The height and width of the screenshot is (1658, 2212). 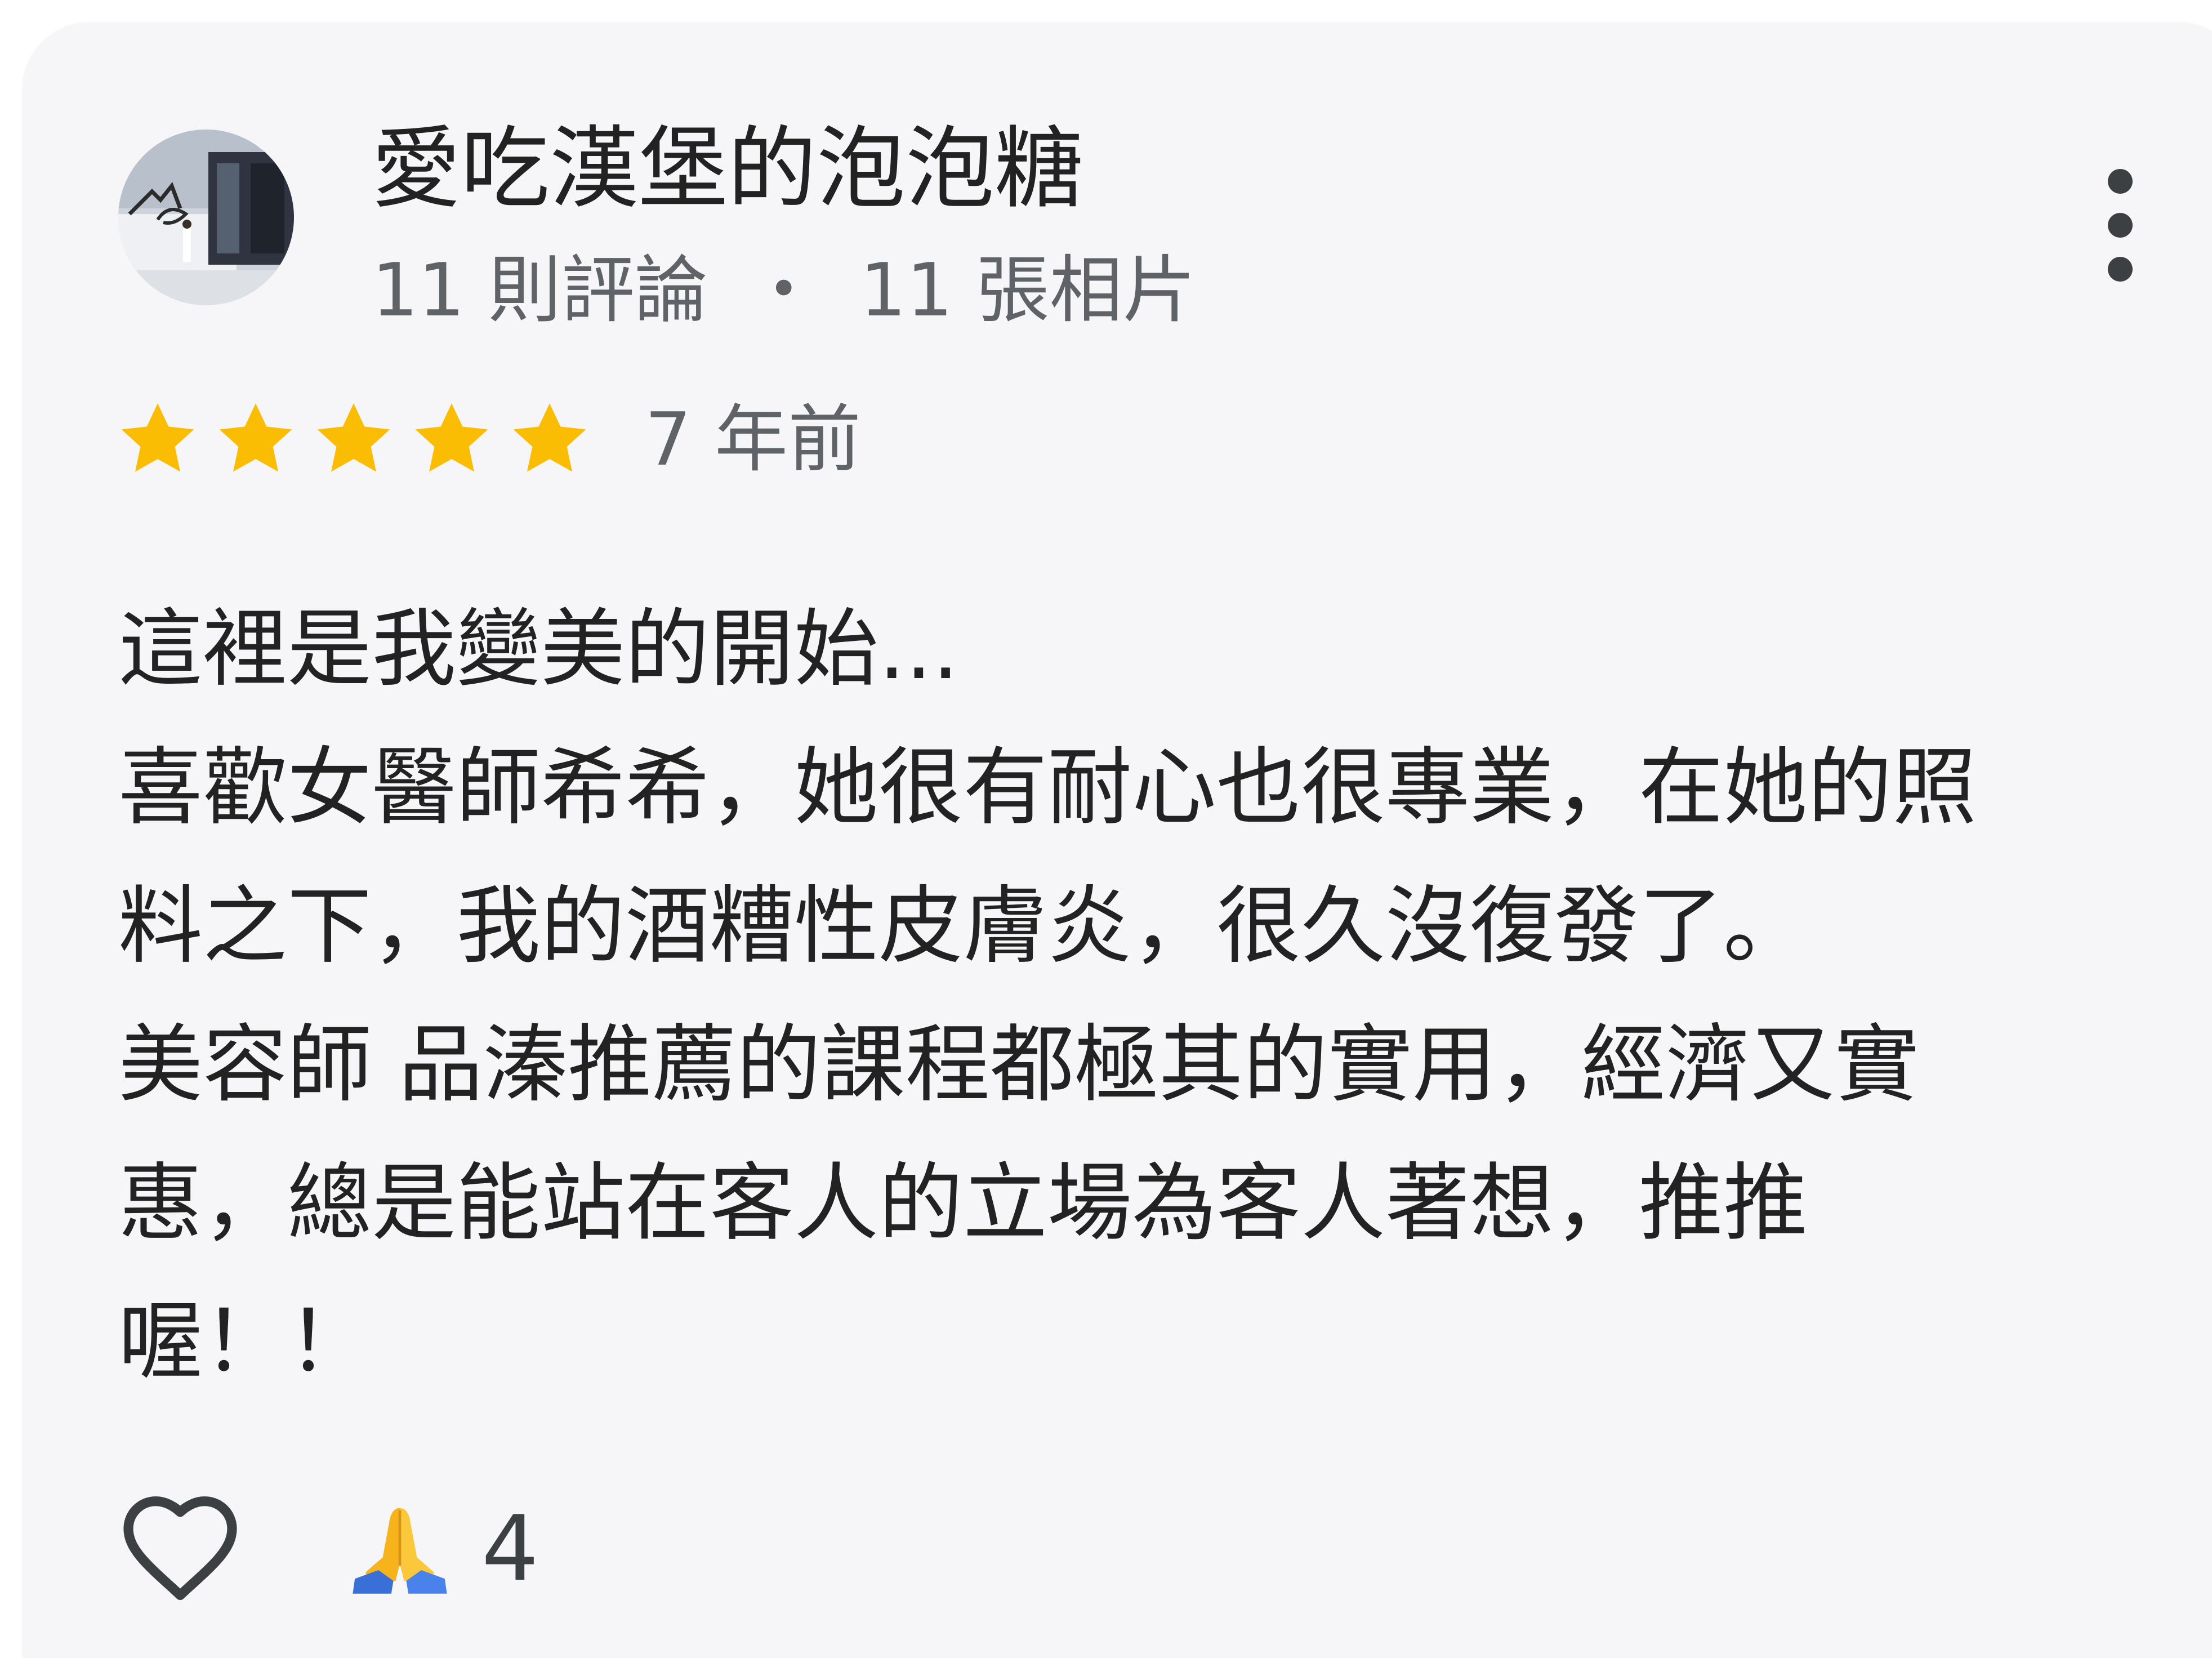 I want to click on review-time: 7 年前, so click(x=753, y=439).